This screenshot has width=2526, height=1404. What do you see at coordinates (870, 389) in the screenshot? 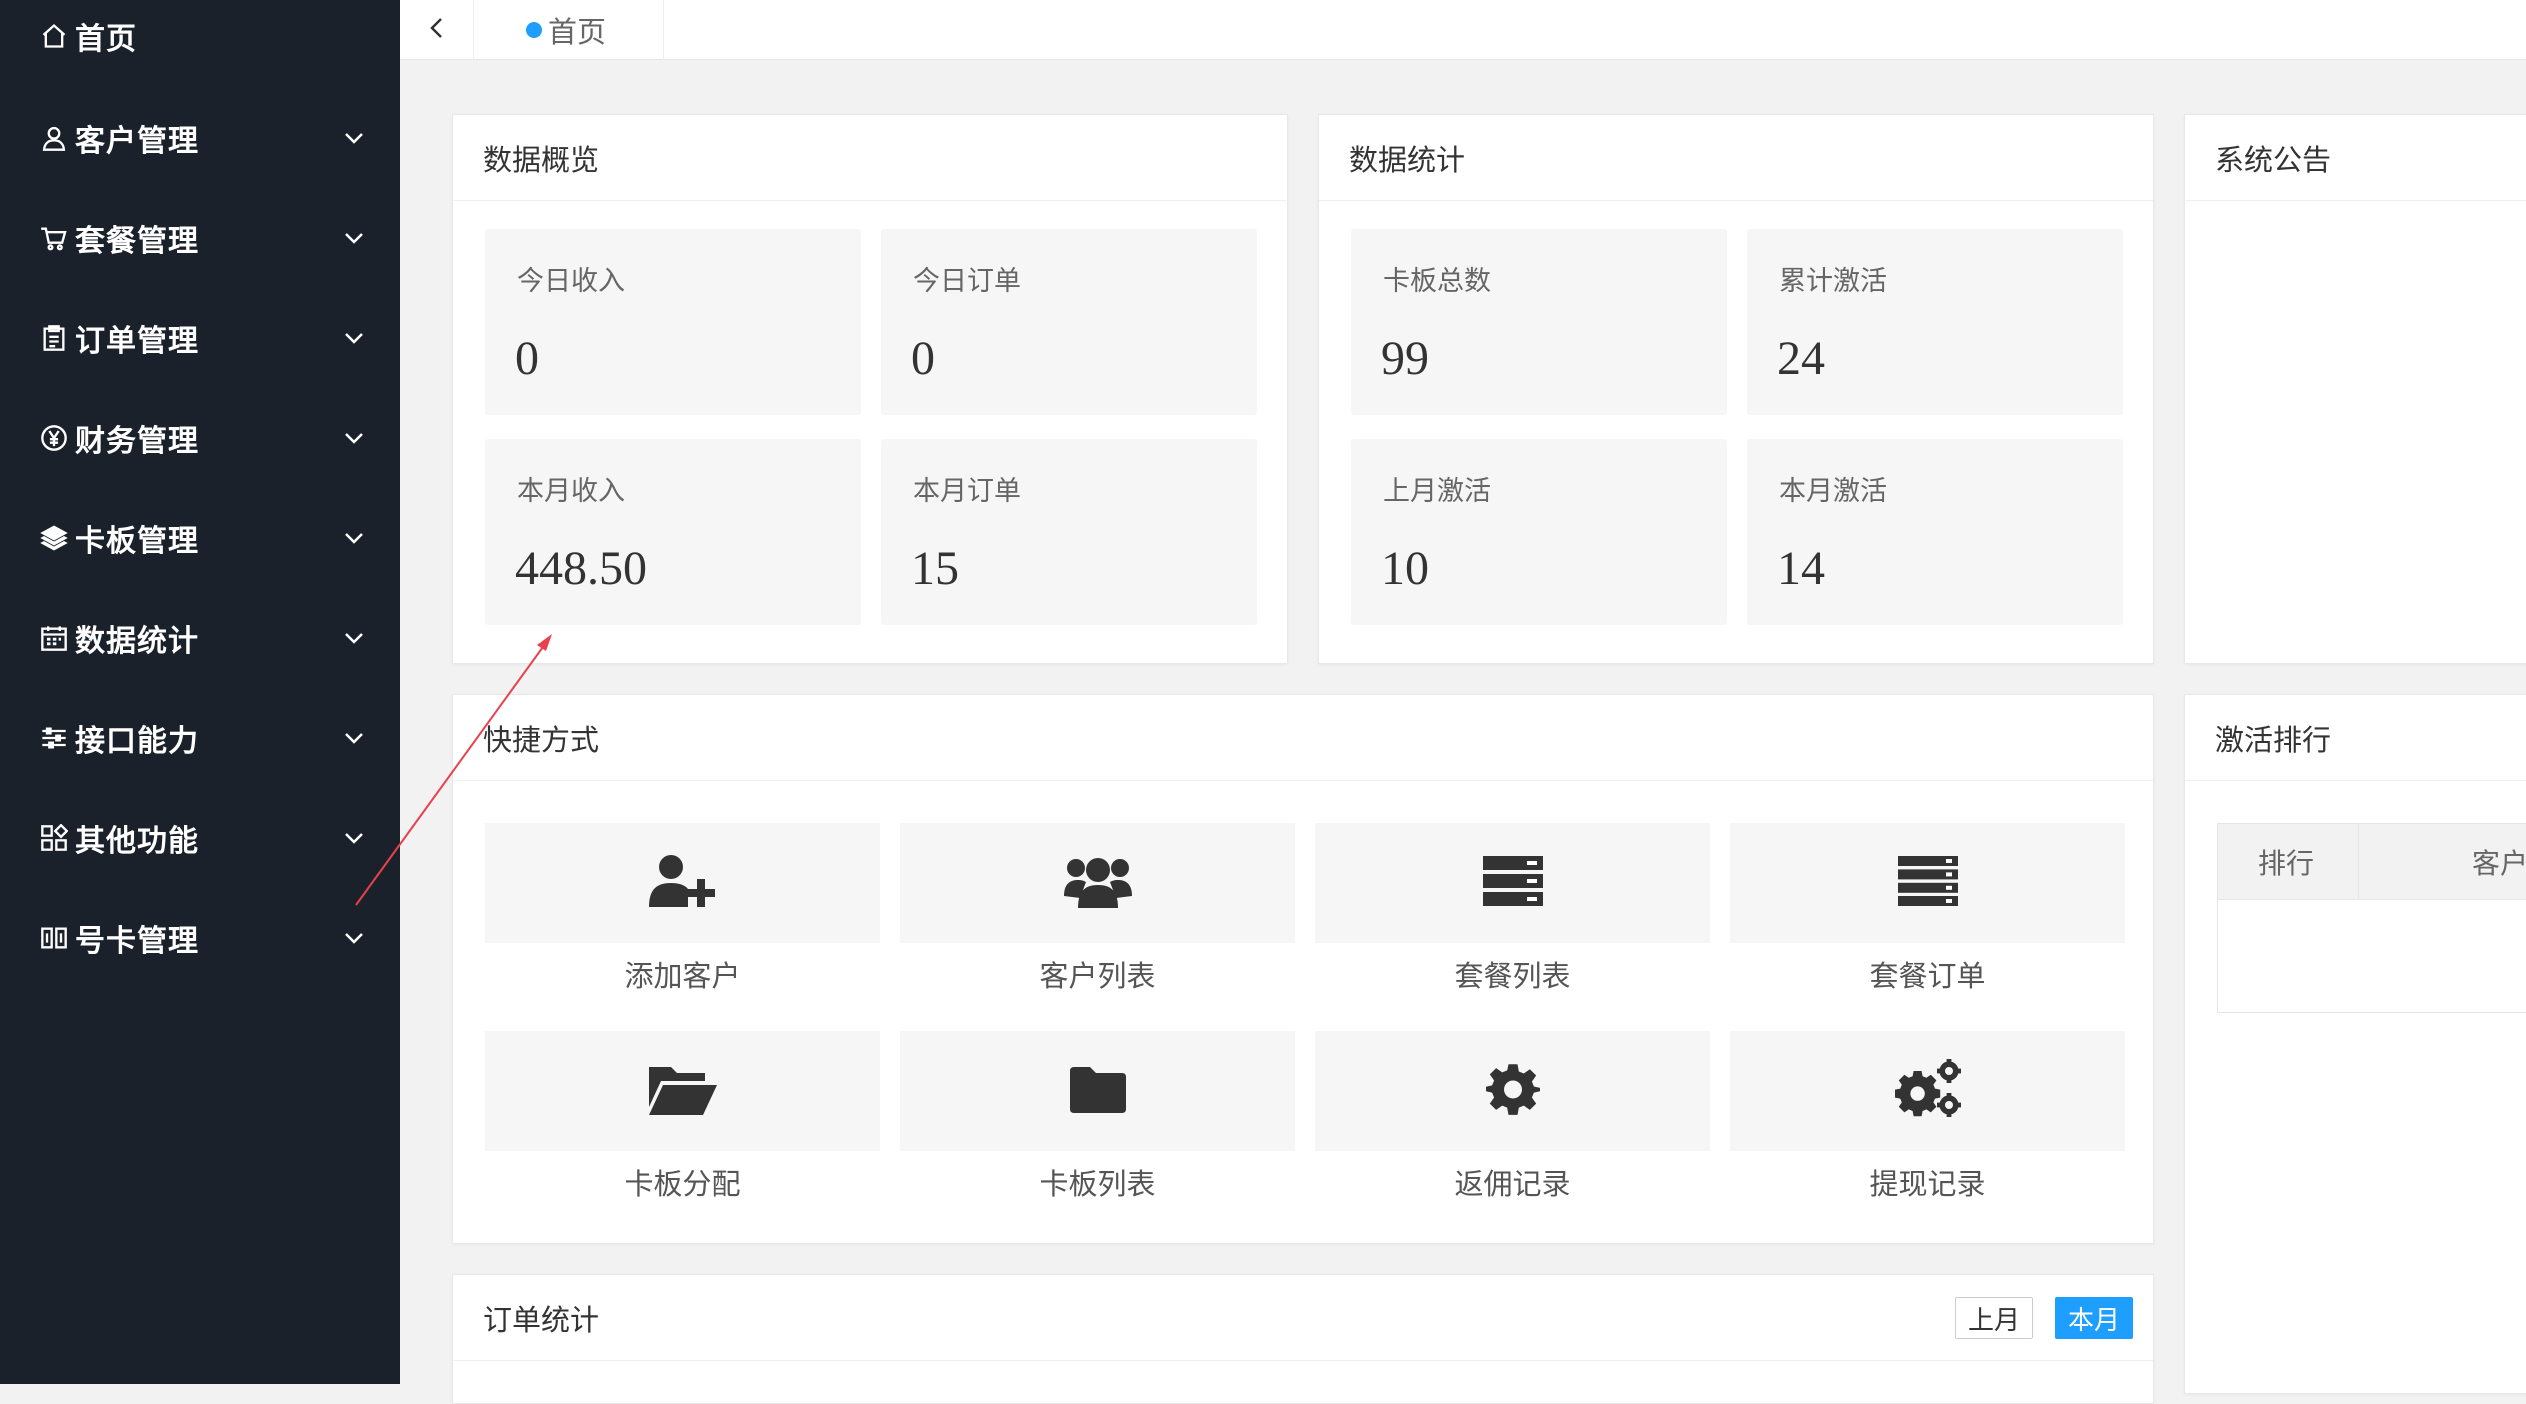
I see `overview-card: 数据概览 今日收入 0 今日订单 0 本月收入 448.50 本月订单 15` at bounding box center [870, 389].